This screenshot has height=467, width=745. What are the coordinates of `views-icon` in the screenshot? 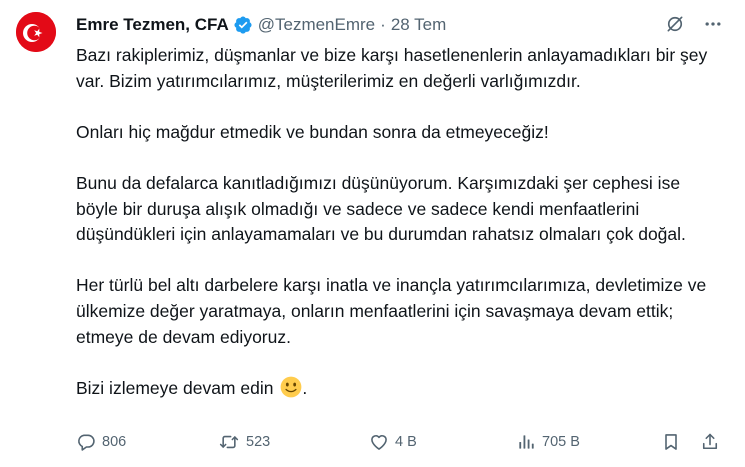 It's located at (526, 442).